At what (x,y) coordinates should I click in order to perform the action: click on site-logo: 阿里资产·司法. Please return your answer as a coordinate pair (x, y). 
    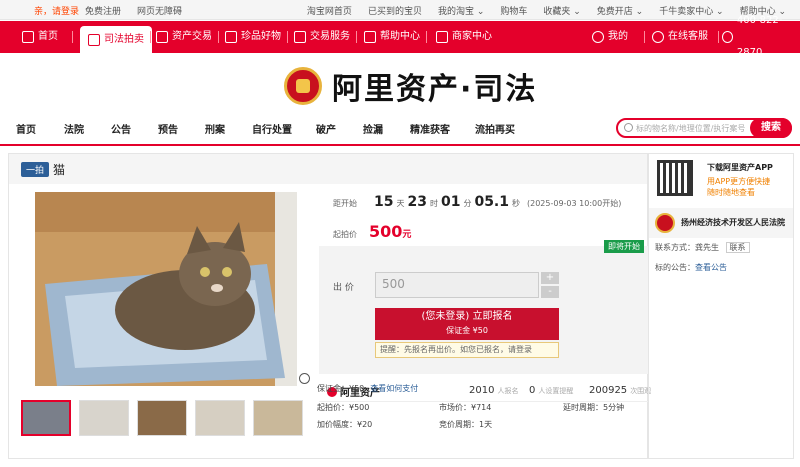
    Looking at the image, I should click on (410, 86).